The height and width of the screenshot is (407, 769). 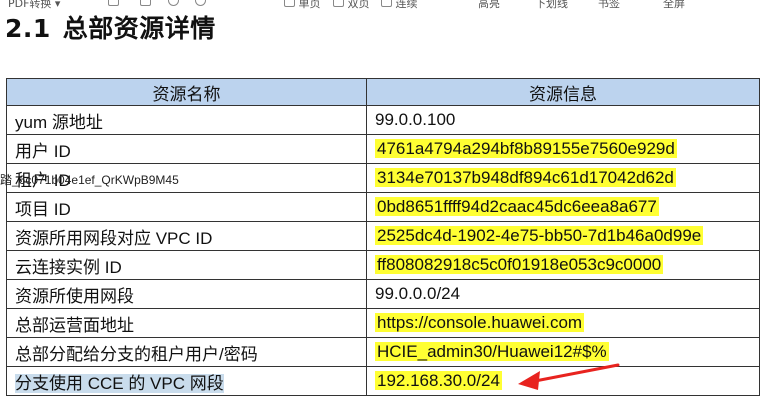 I want to click on resource-name-cell: 资源所使用网段, so click(x=186, y=294).